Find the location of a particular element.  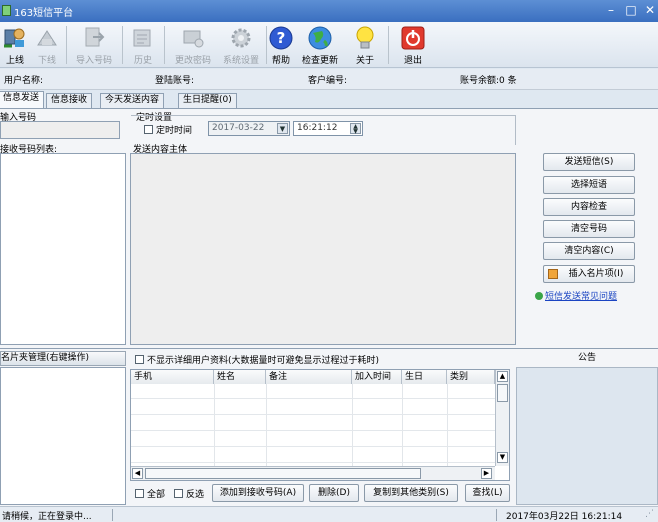

find-button: 查找(L) is located at coordinates (487, 493).